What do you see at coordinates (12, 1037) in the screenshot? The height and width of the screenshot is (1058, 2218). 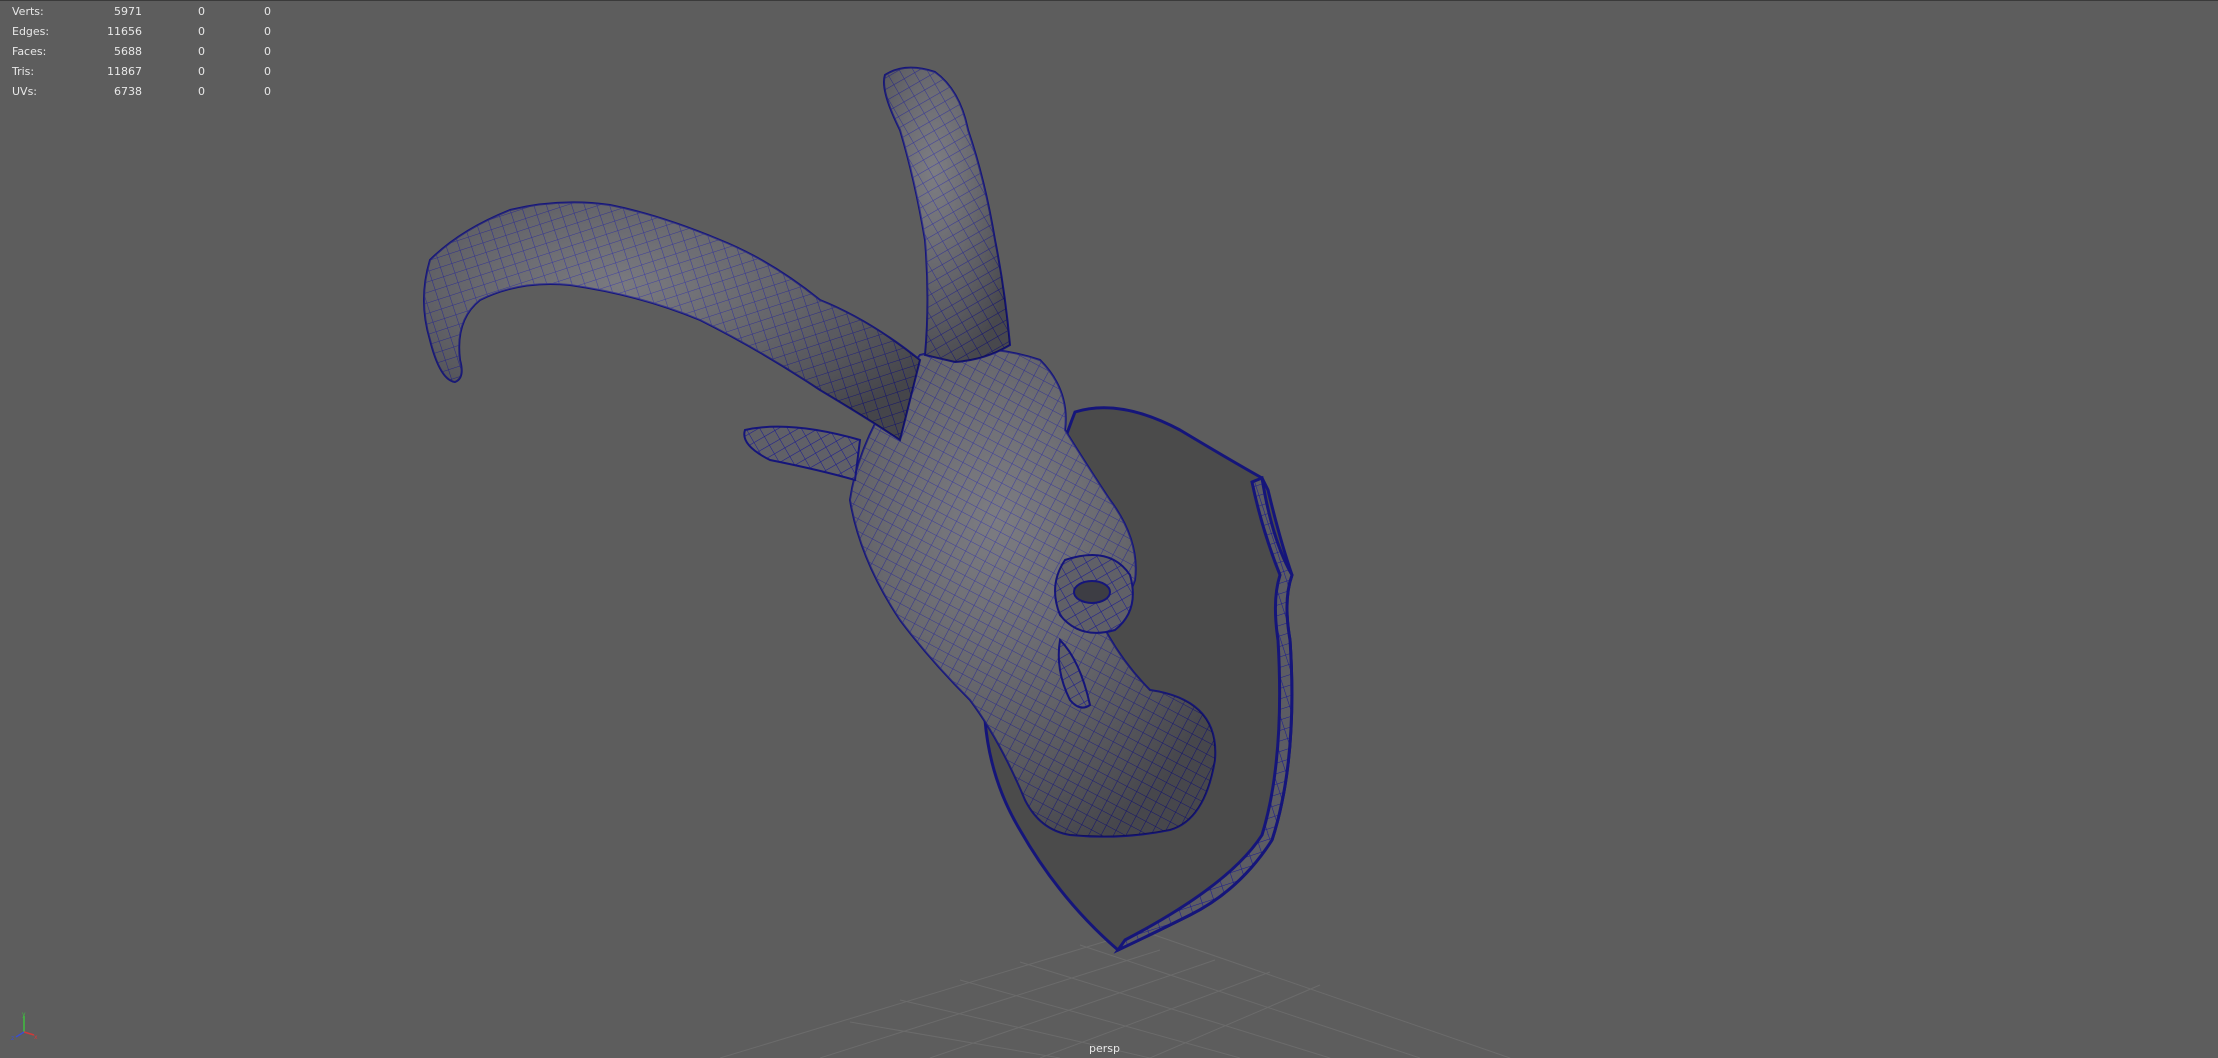 I see `svg-text: z` at bounding box center [12, 1037].